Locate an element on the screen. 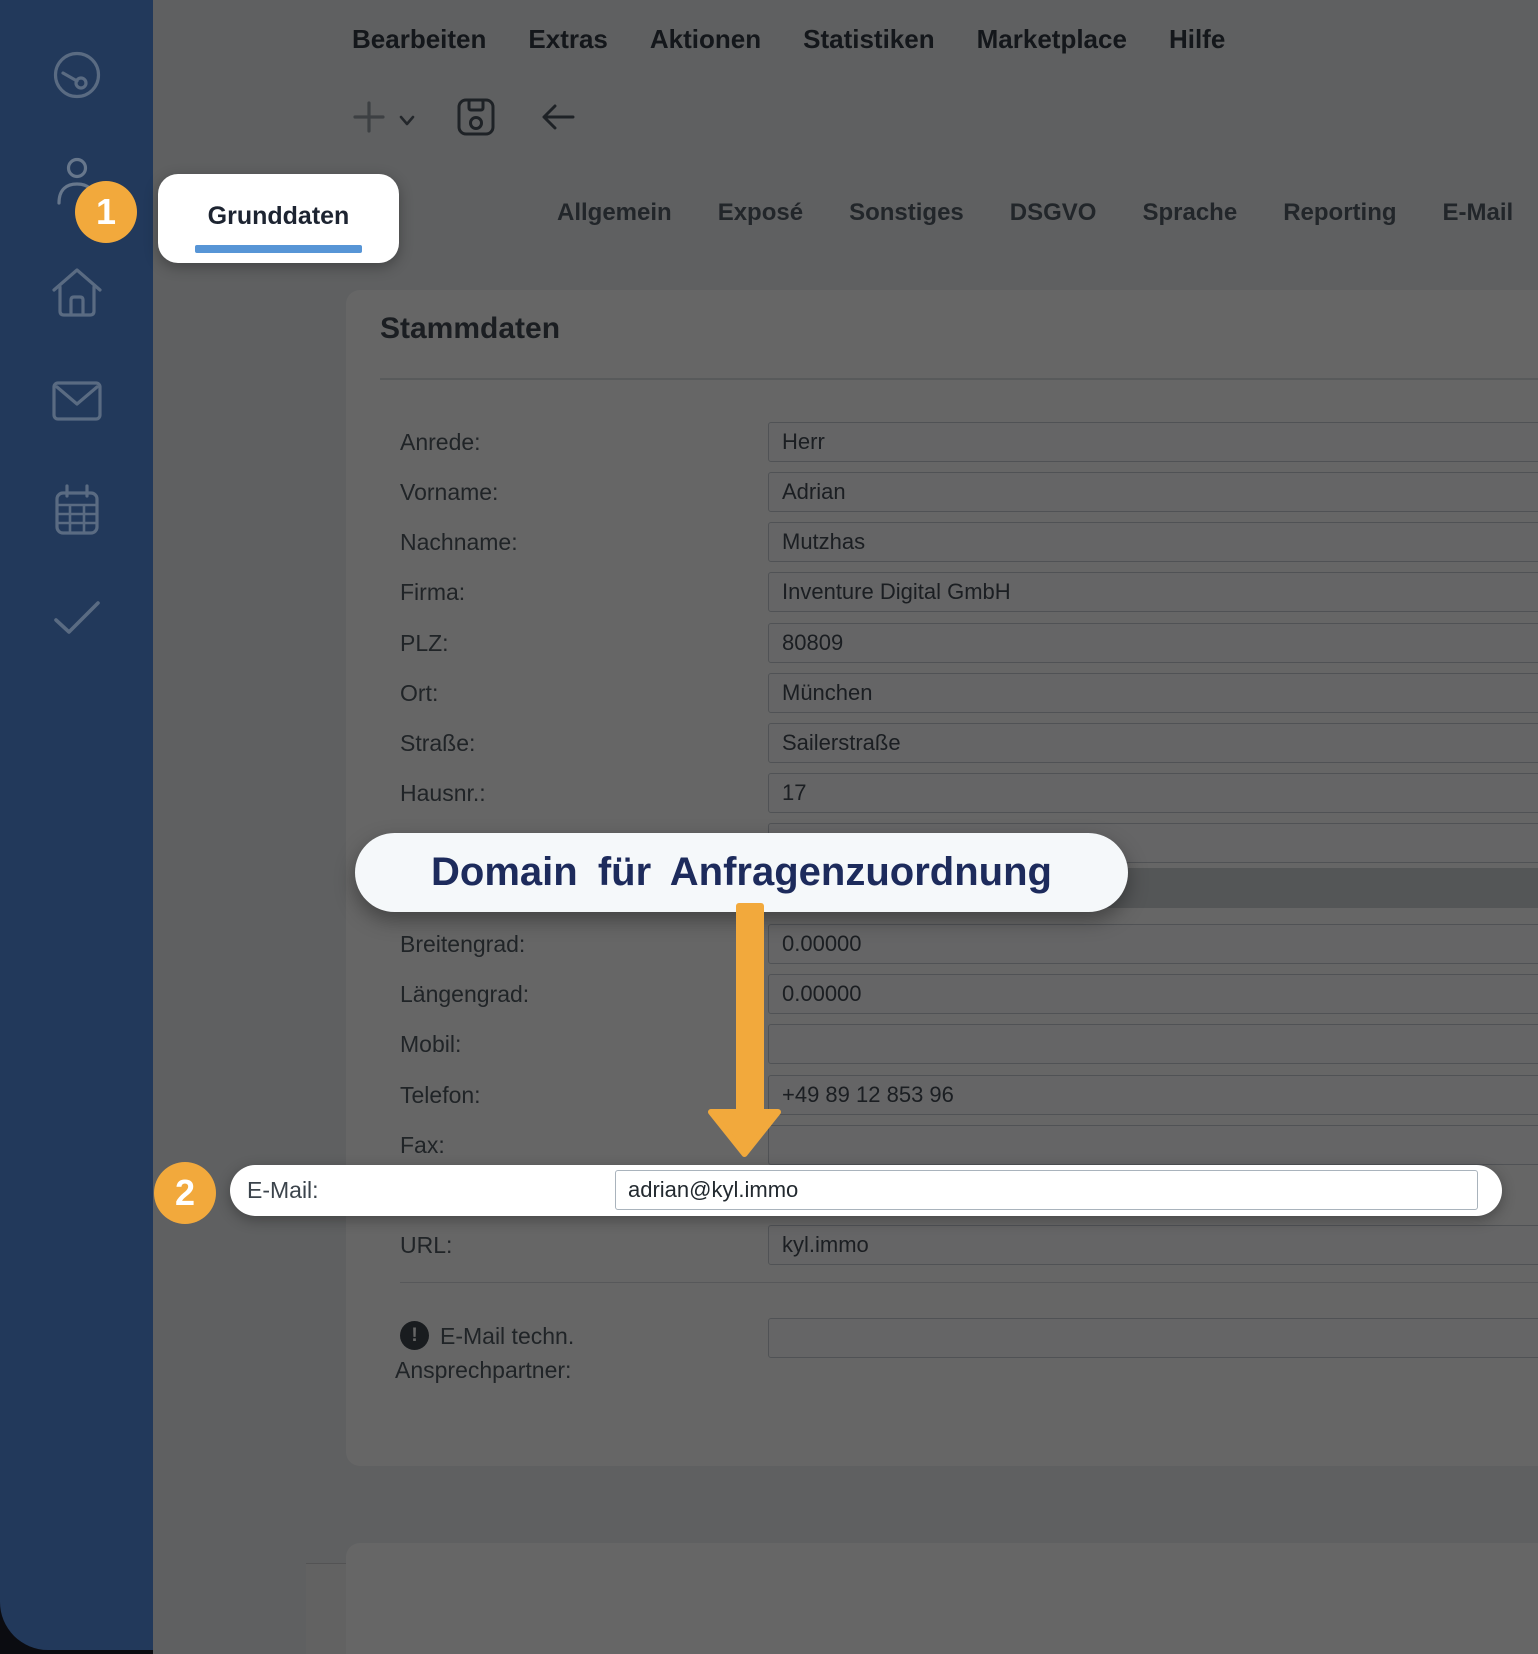 This screenshot has height=1654, width=1538. check-icon is located at coordinates (76, 618).